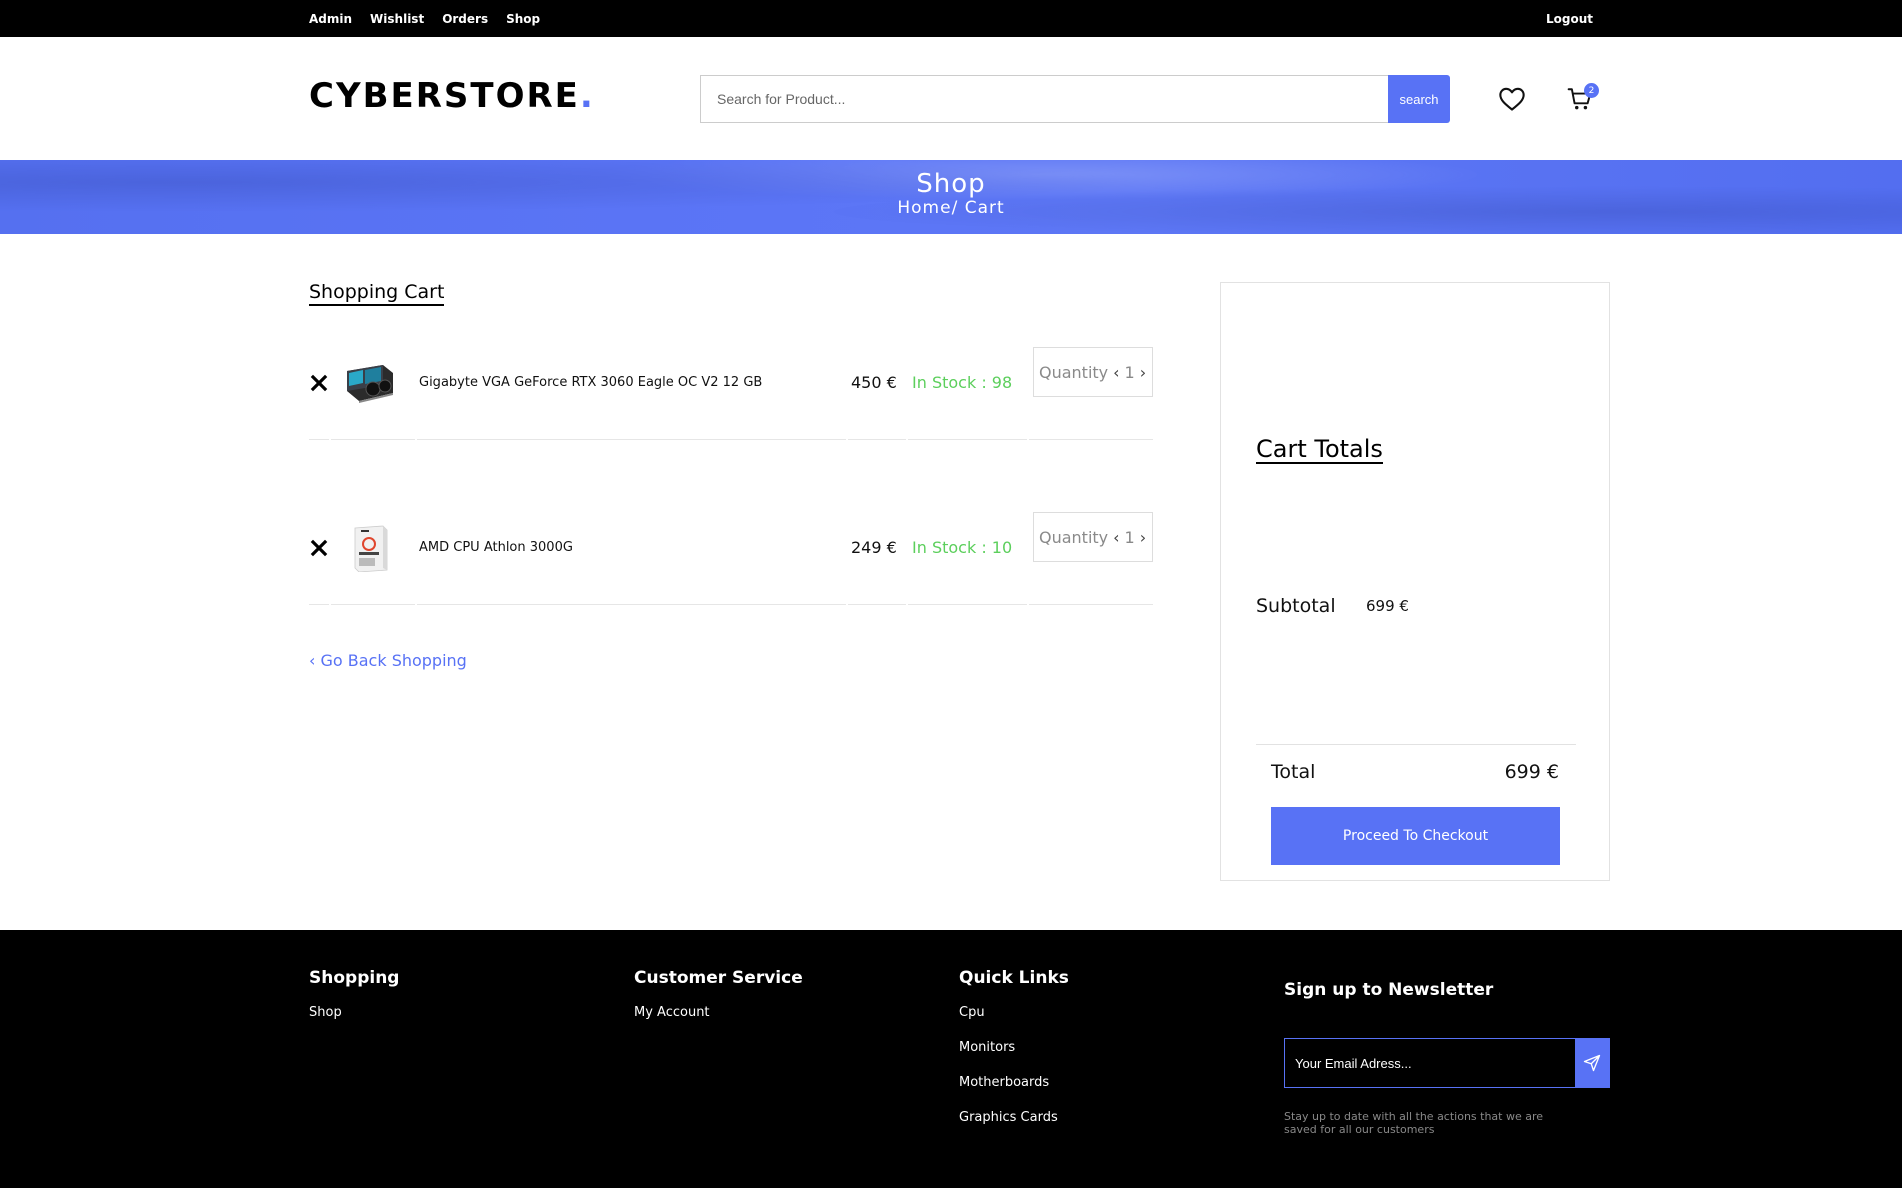 The image size is (1902, 1188). I want to click on top-nav: Admin Wishlist Orders Shop, so click(424, 18).